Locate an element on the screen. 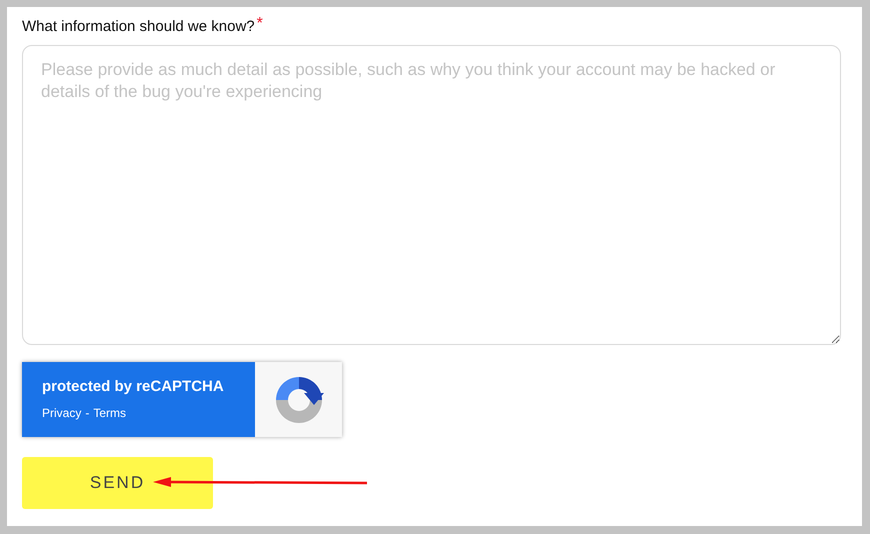 This screenshot has width=870, height=534. field-label: What information should we know? is located at coordinates (138, 27).